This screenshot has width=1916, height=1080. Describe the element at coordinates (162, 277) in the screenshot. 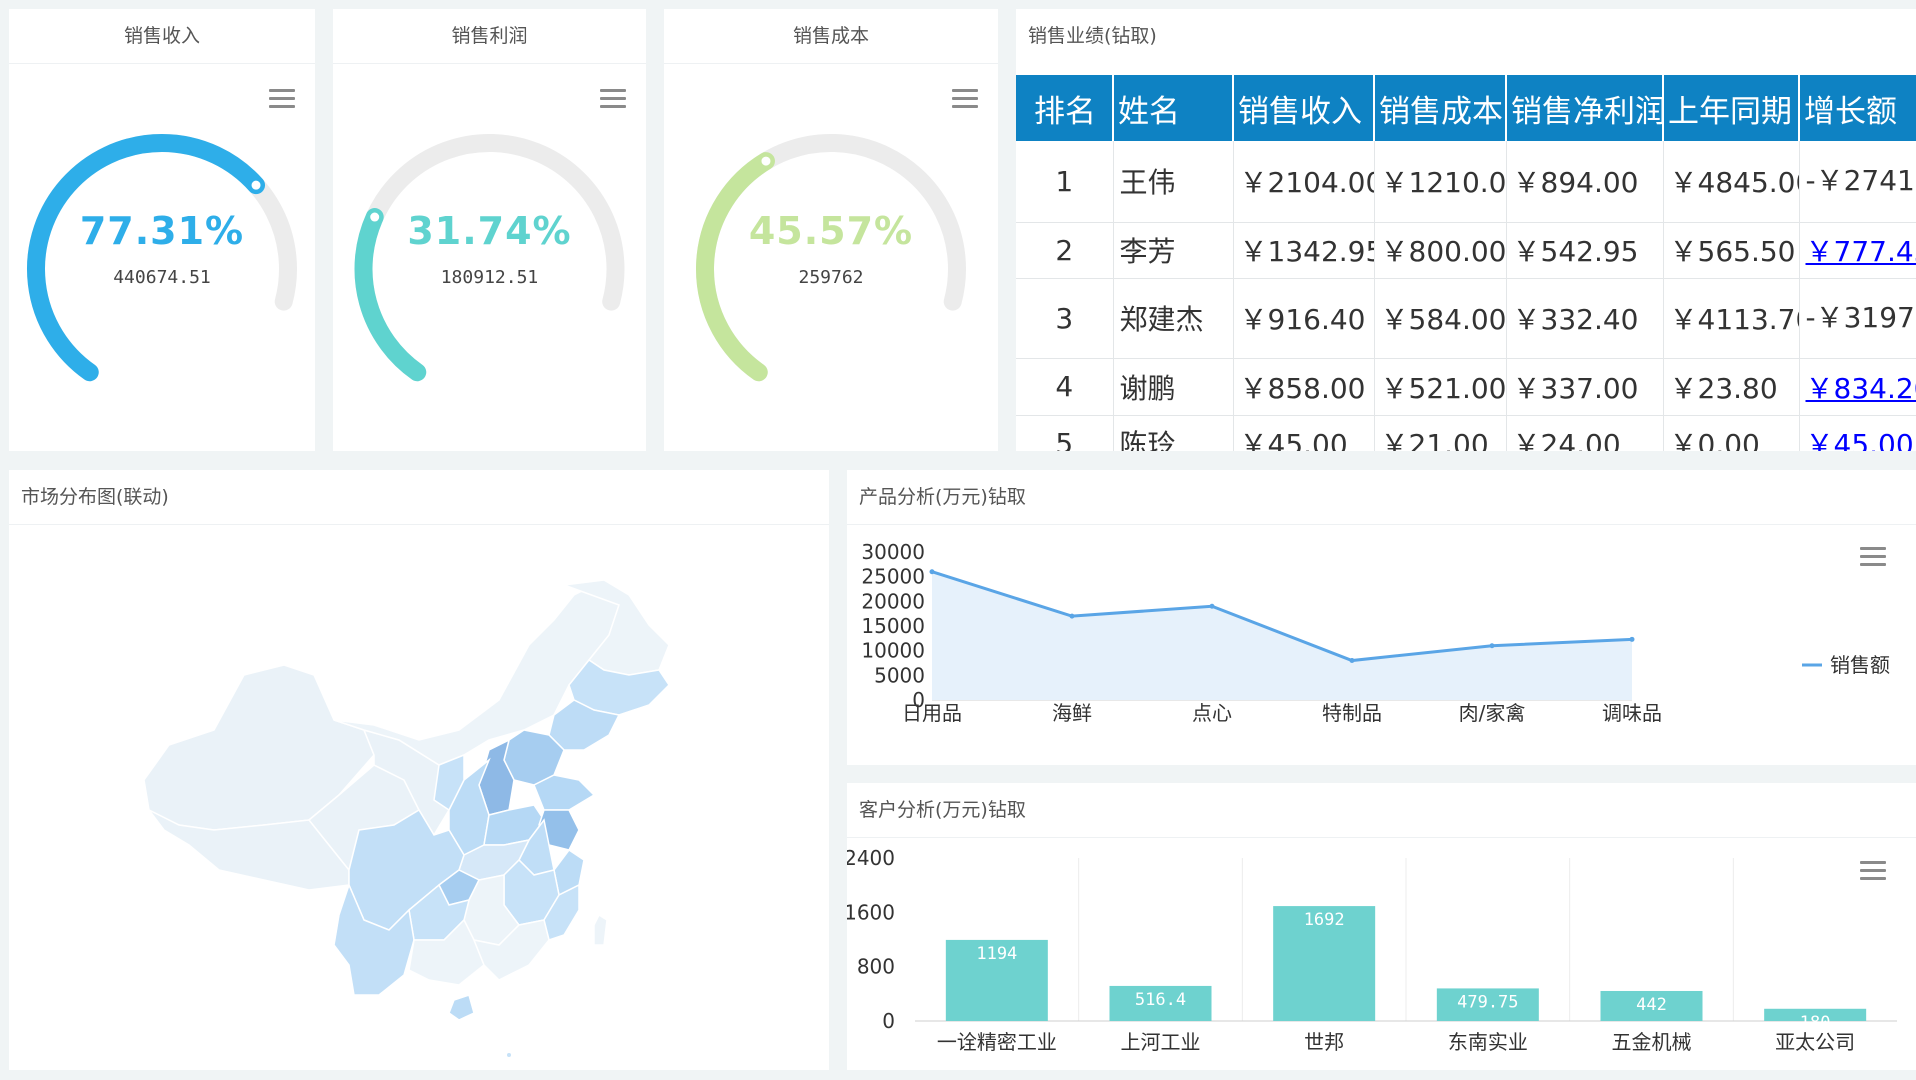

I see `gauge-value: 440674.51` at that location.